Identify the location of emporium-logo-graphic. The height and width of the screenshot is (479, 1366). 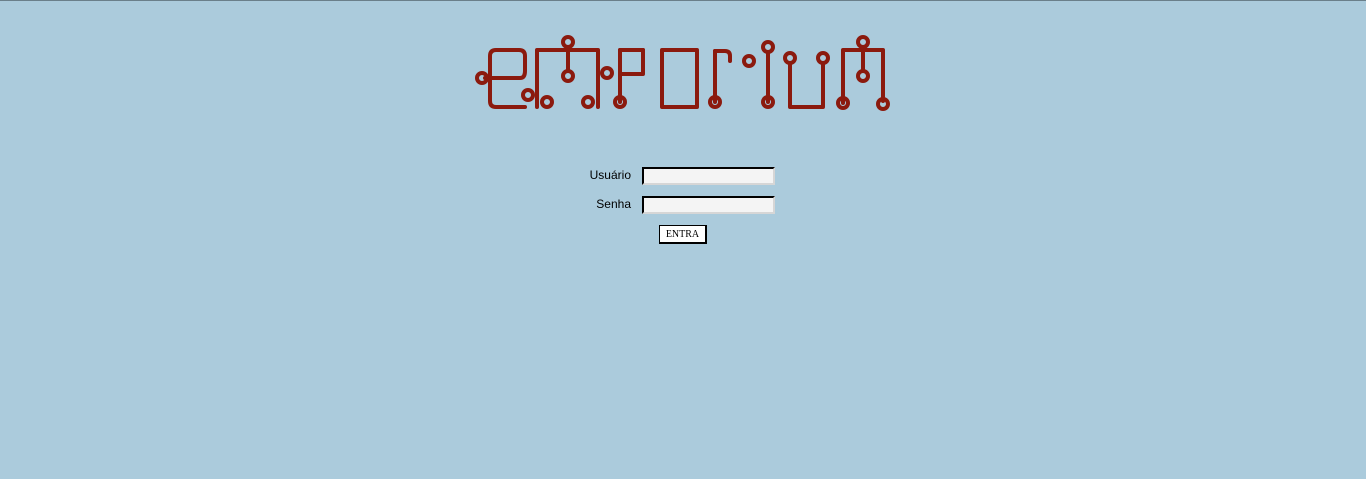
(682, 73).